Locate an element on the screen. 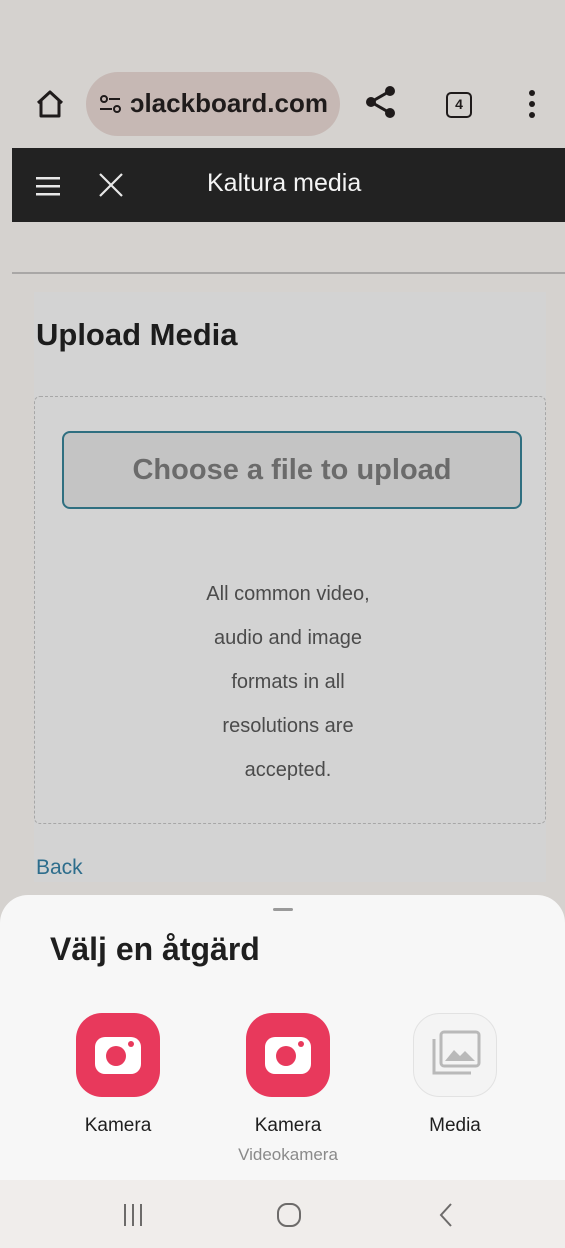 Image resolution: width=565 pixels, height=1248 pixels. upload-heading: Upload Media is located at coordinates (137, 334).